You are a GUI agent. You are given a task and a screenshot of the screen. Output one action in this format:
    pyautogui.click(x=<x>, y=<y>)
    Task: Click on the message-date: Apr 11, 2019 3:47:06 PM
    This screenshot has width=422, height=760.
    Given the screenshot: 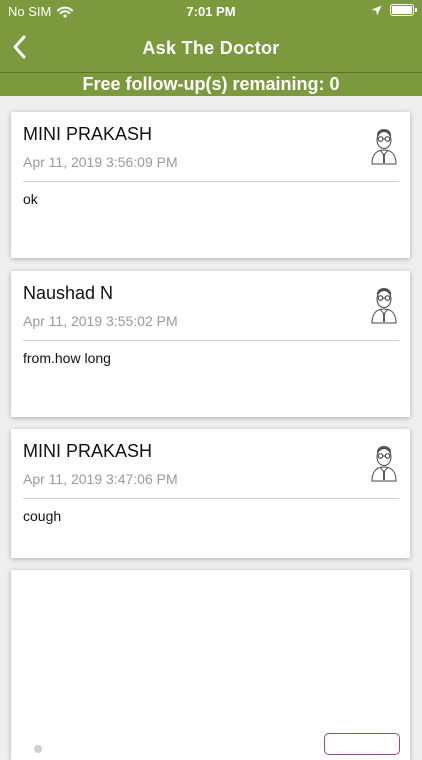 What is the action you would take?
    pyautogui.click(x=100, y=479)
    